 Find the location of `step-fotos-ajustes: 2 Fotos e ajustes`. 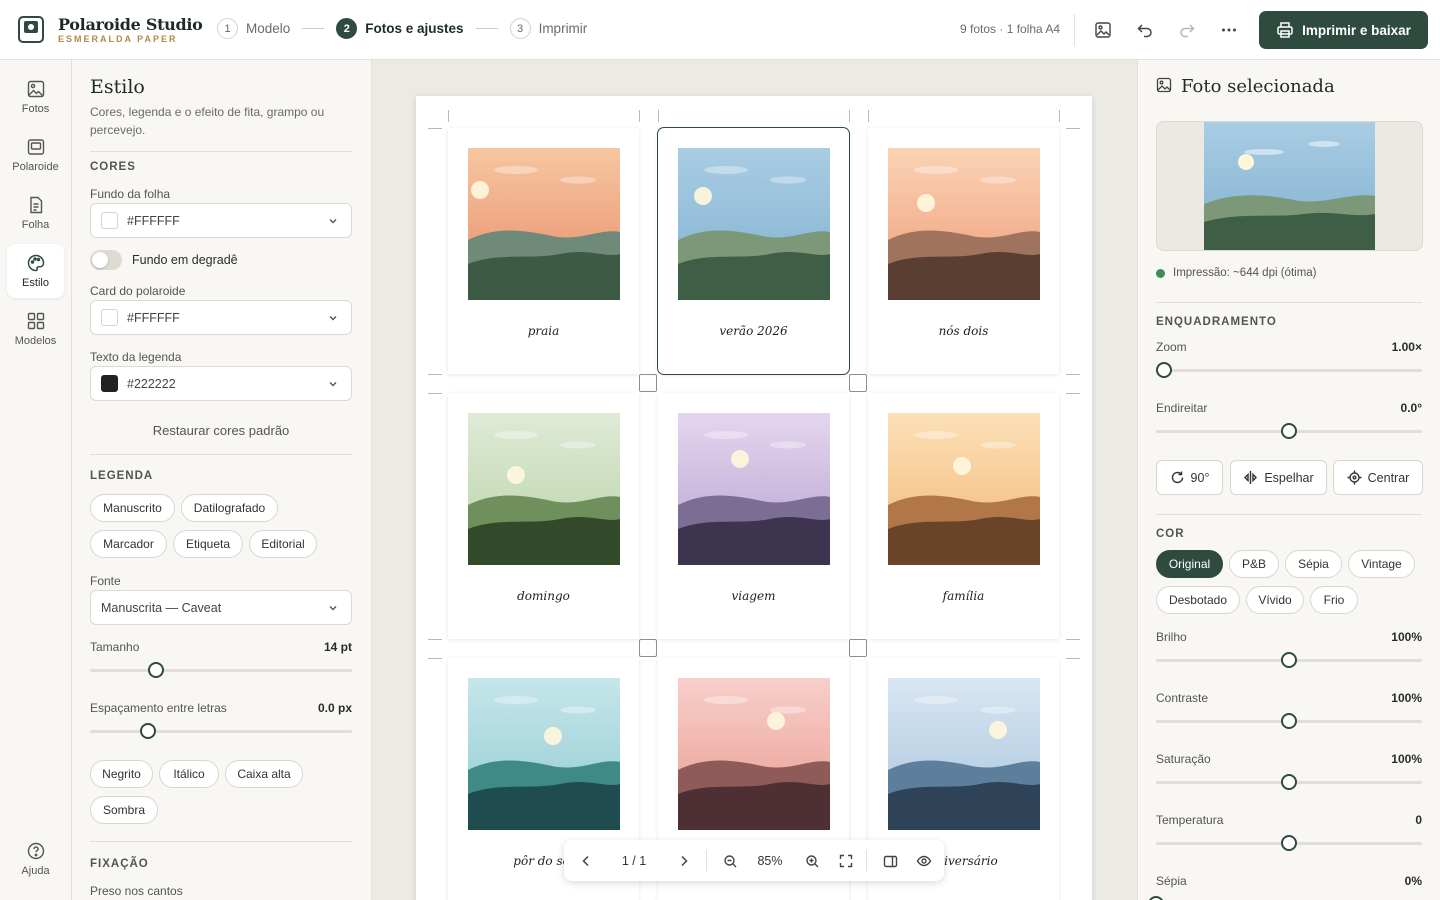

step-fotos-ajustes: 2 Fotos e ajustes is located at coordinates (400, 28).